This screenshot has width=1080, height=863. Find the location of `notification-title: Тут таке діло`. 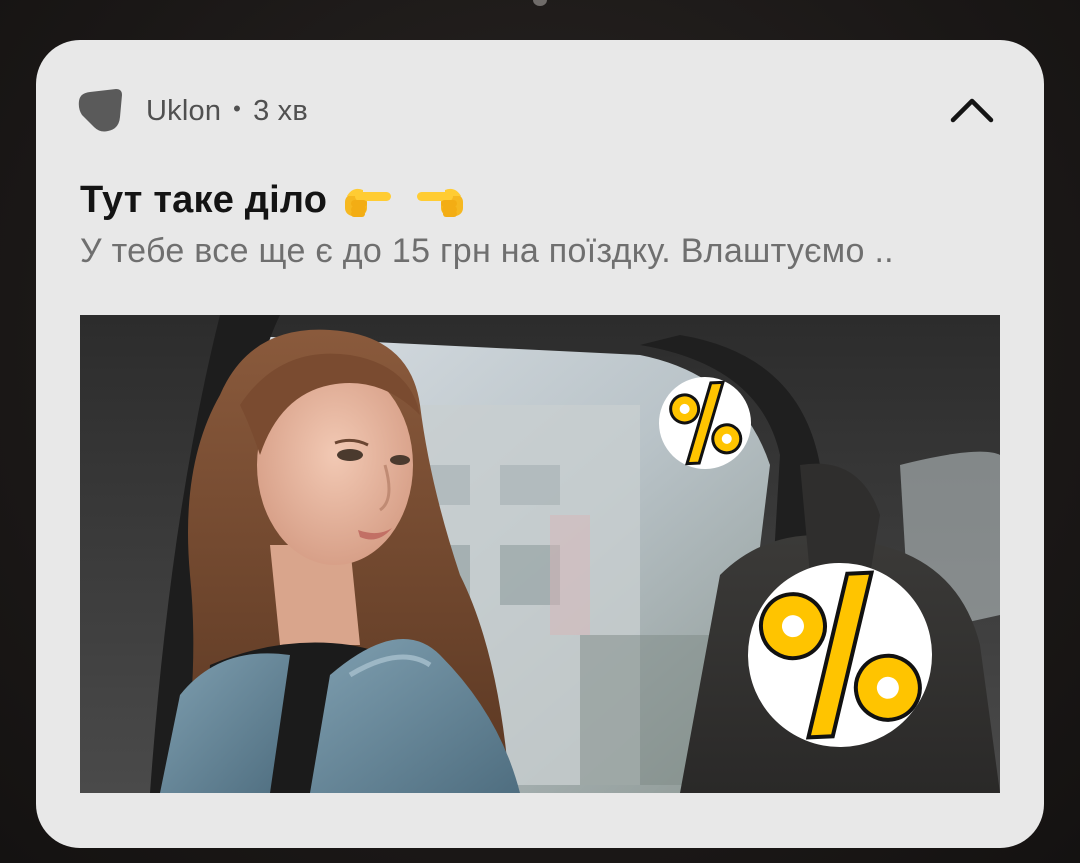

notification-title: Тут таке діло is located at coordinates (204, 199).